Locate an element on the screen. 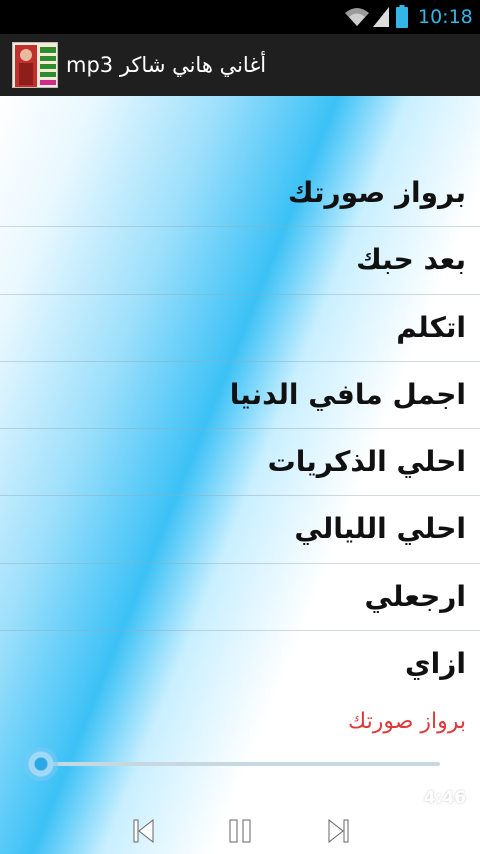  previous-icon is located at coordinates (143, 831).